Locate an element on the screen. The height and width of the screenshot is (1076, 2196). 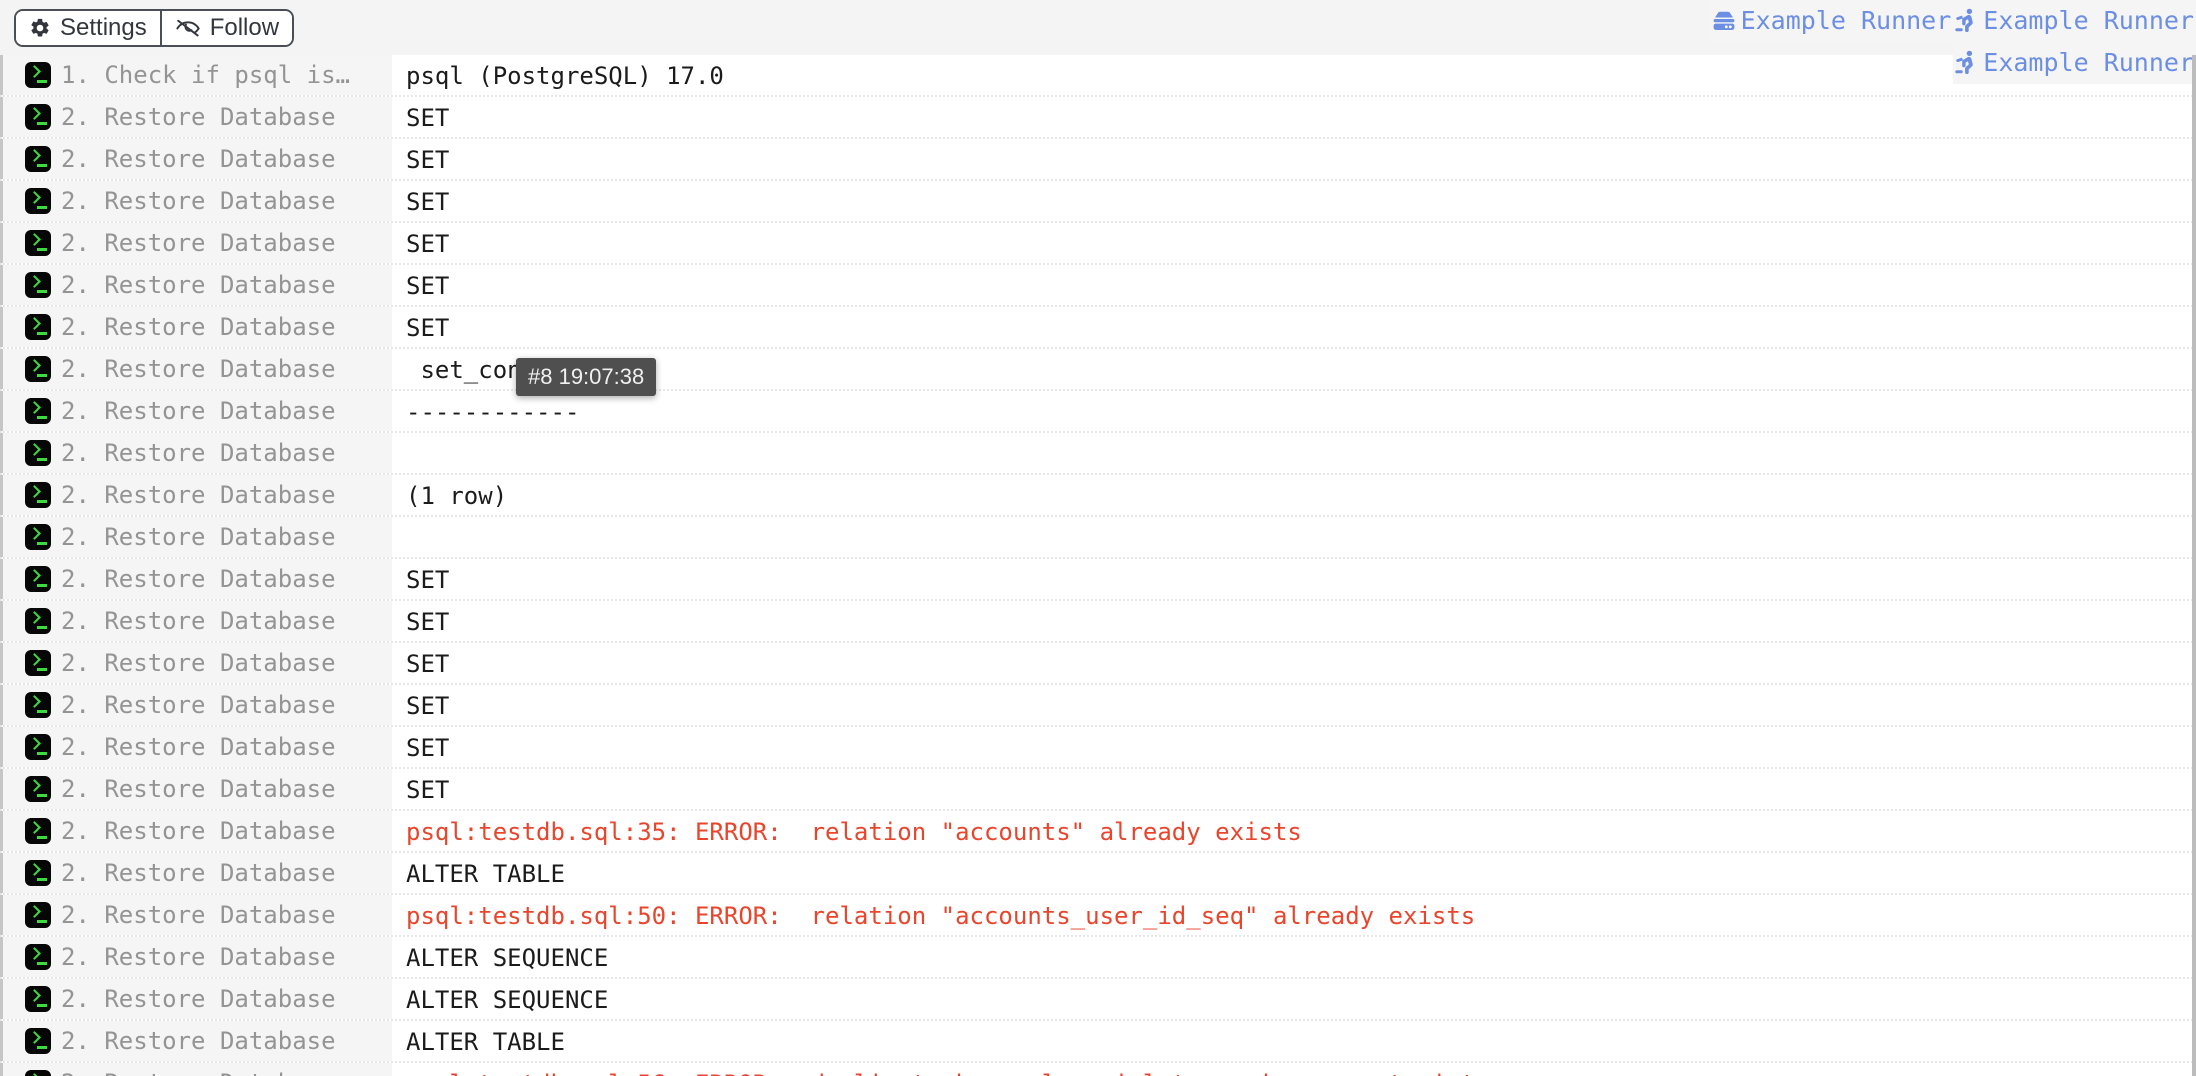
follow-button-label: Follow is located at coordinates (244, 27).